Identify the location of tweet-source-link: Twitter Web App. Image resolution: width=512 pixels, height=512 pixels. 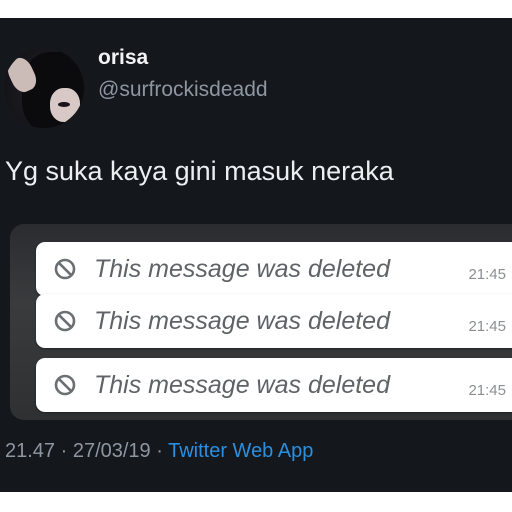
(240, 451).